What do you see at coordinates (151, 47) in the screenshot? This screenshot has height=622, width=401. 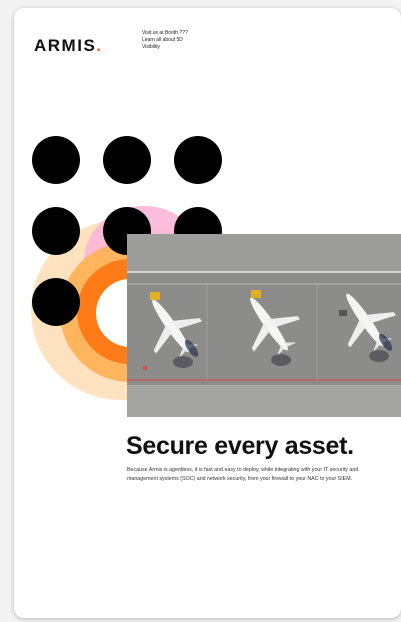 I see `tagline-line-3: Visibility` at bounding box center [151, 47].